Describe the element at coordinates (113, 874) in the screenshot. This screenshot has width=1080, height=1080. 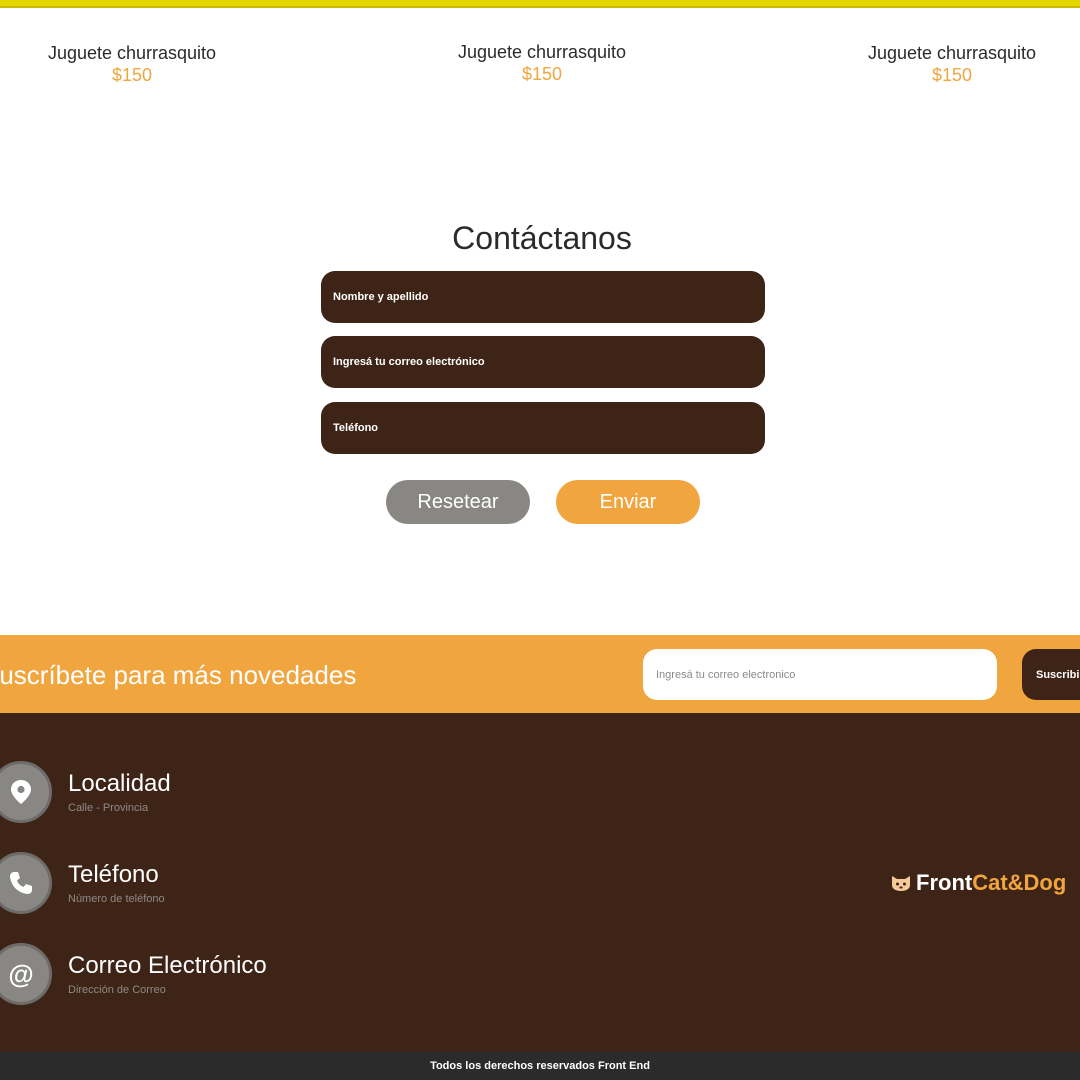
I see `info-title: Teléfono` at that location.